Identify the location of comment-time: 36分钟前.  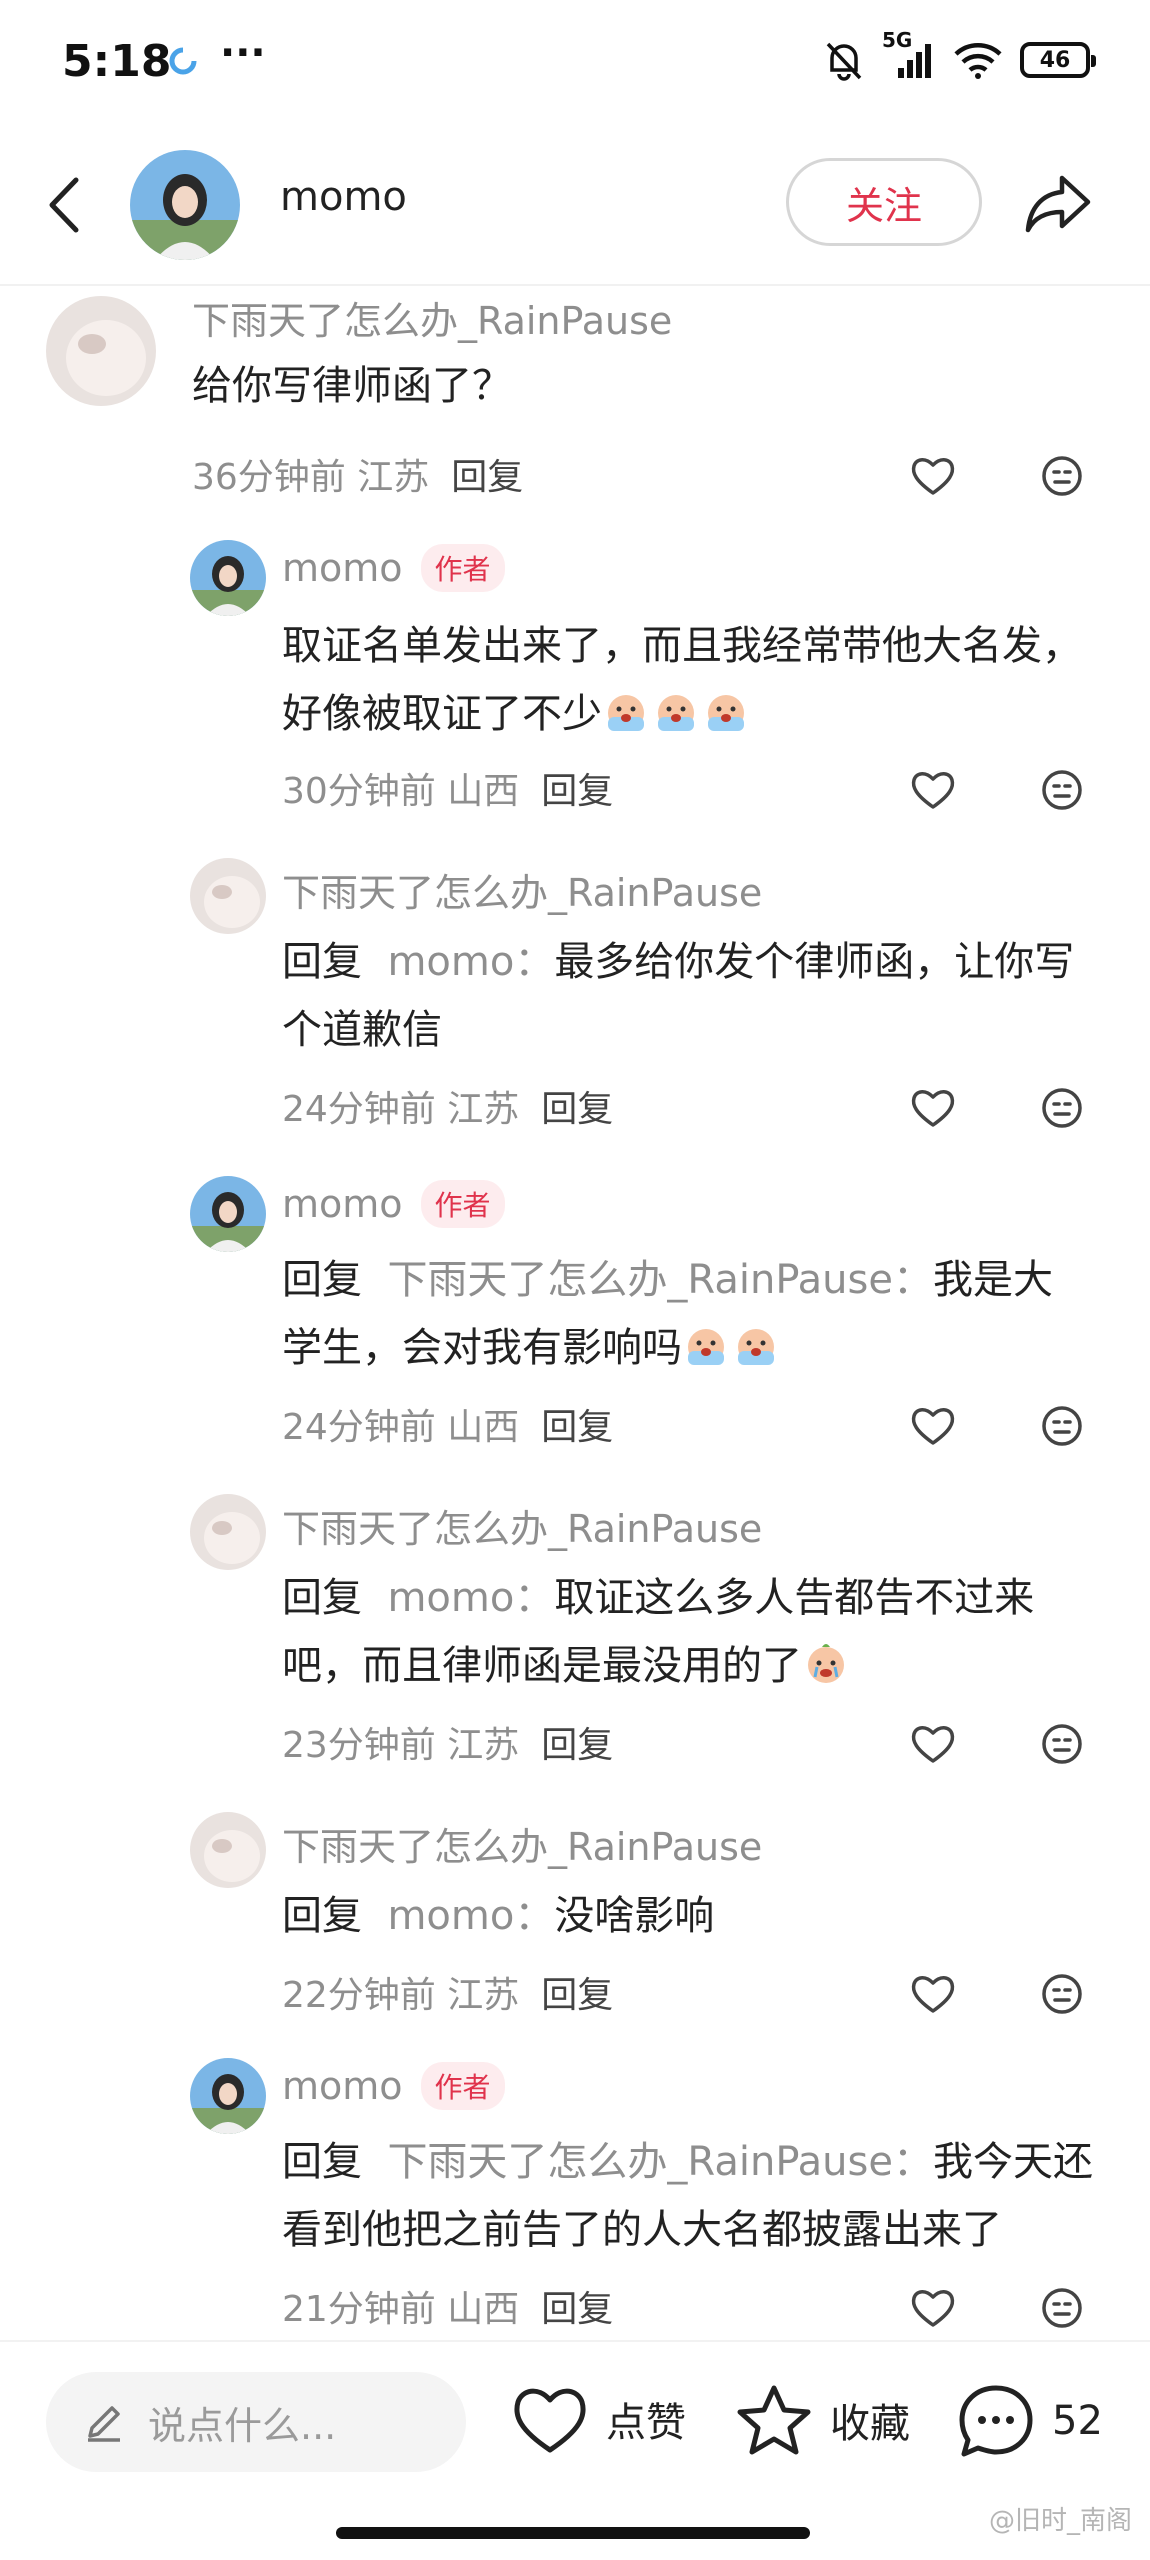
(269, 477).